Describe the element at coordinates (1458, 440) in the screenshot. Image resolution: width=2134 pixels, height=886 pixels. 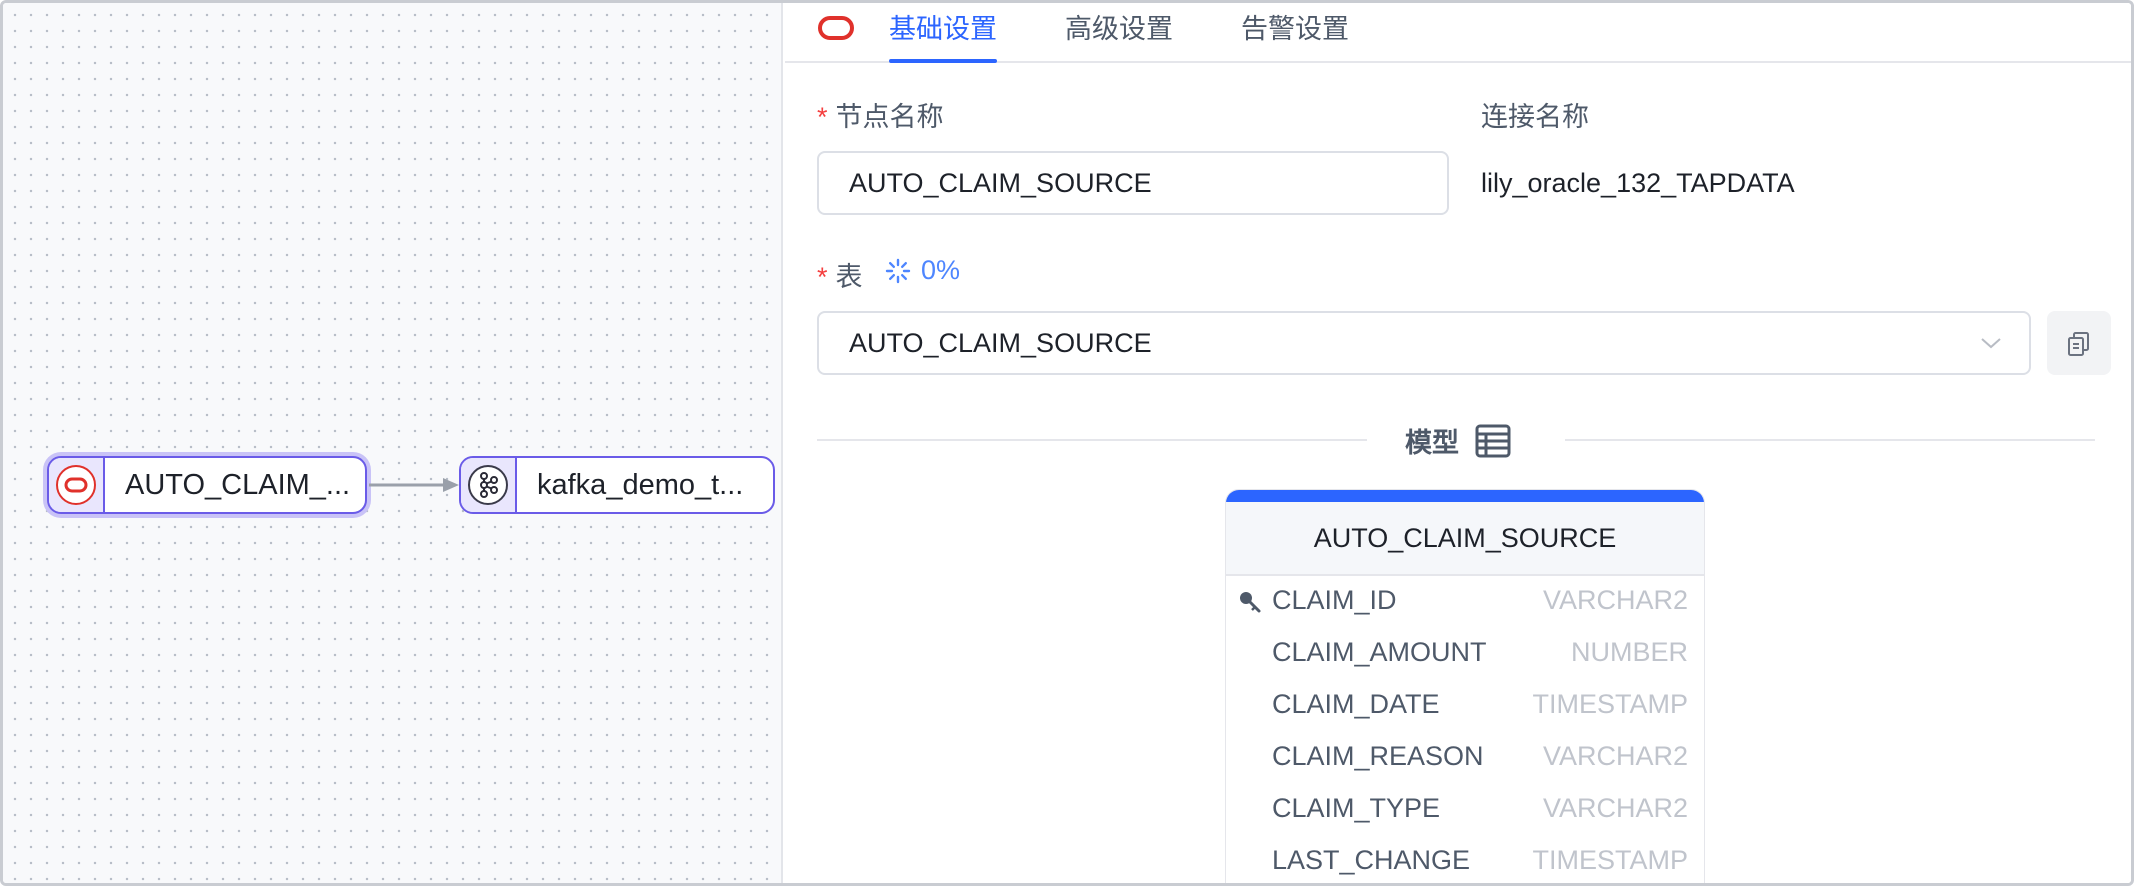
I see `model-section-title: 模型` at that location.